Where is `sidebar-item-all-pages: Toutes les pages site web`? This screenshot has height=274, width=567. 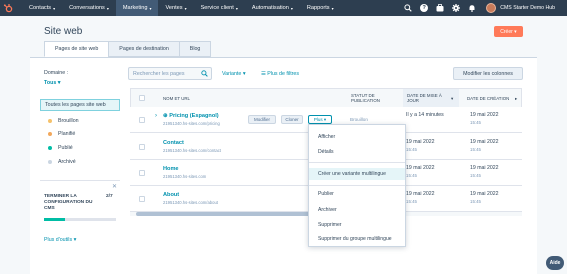
sidebar-item-all-pages: Toutes les pages site web is located at coordinates (80, 105).